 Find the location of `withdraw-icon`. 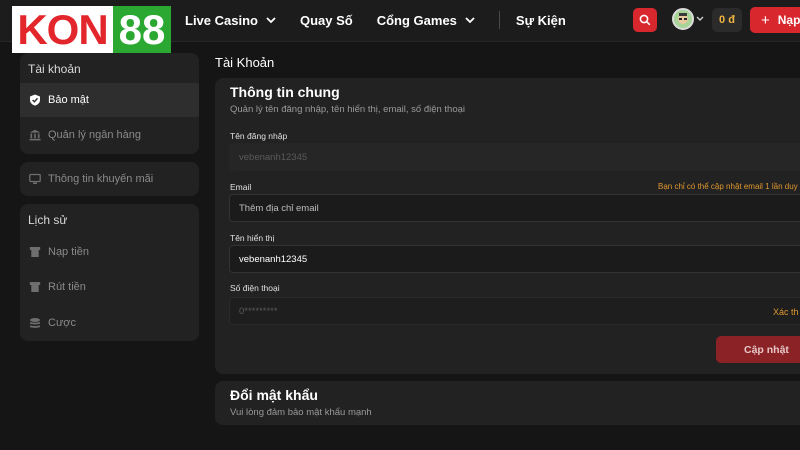

withdraw-icon is located at coordinates (35, 287).